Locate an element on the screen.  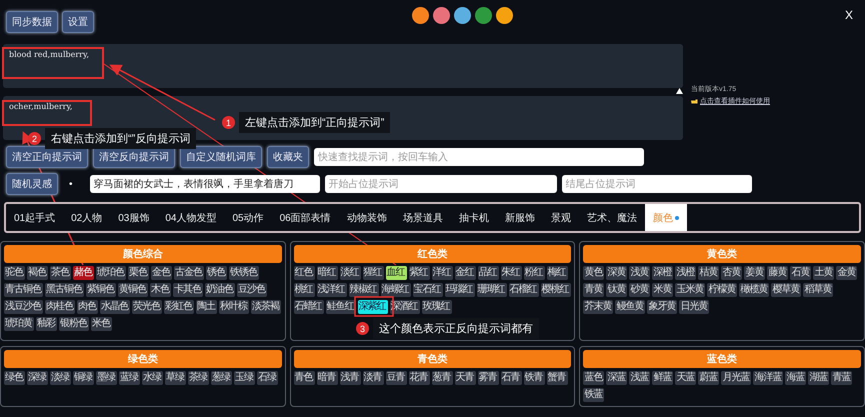
color-chip: 茶绿 is located at coordinates (198, 378).